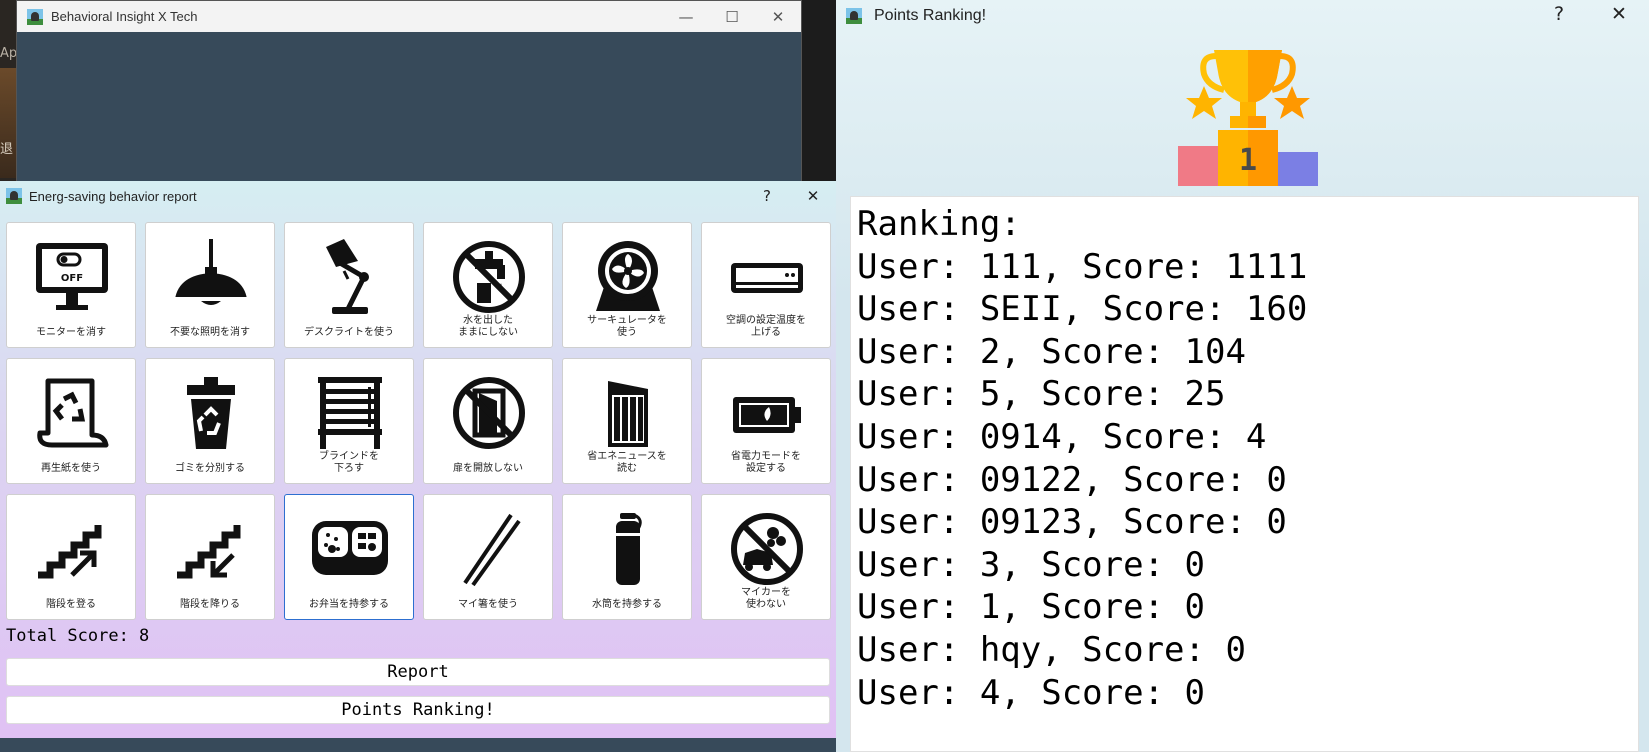 This screenshot has width=1649, height=752. Describe the element at coordinates (1031, 692) in the screenshot. I see `ranking-entry: User: 4, Score: 0` at that location.